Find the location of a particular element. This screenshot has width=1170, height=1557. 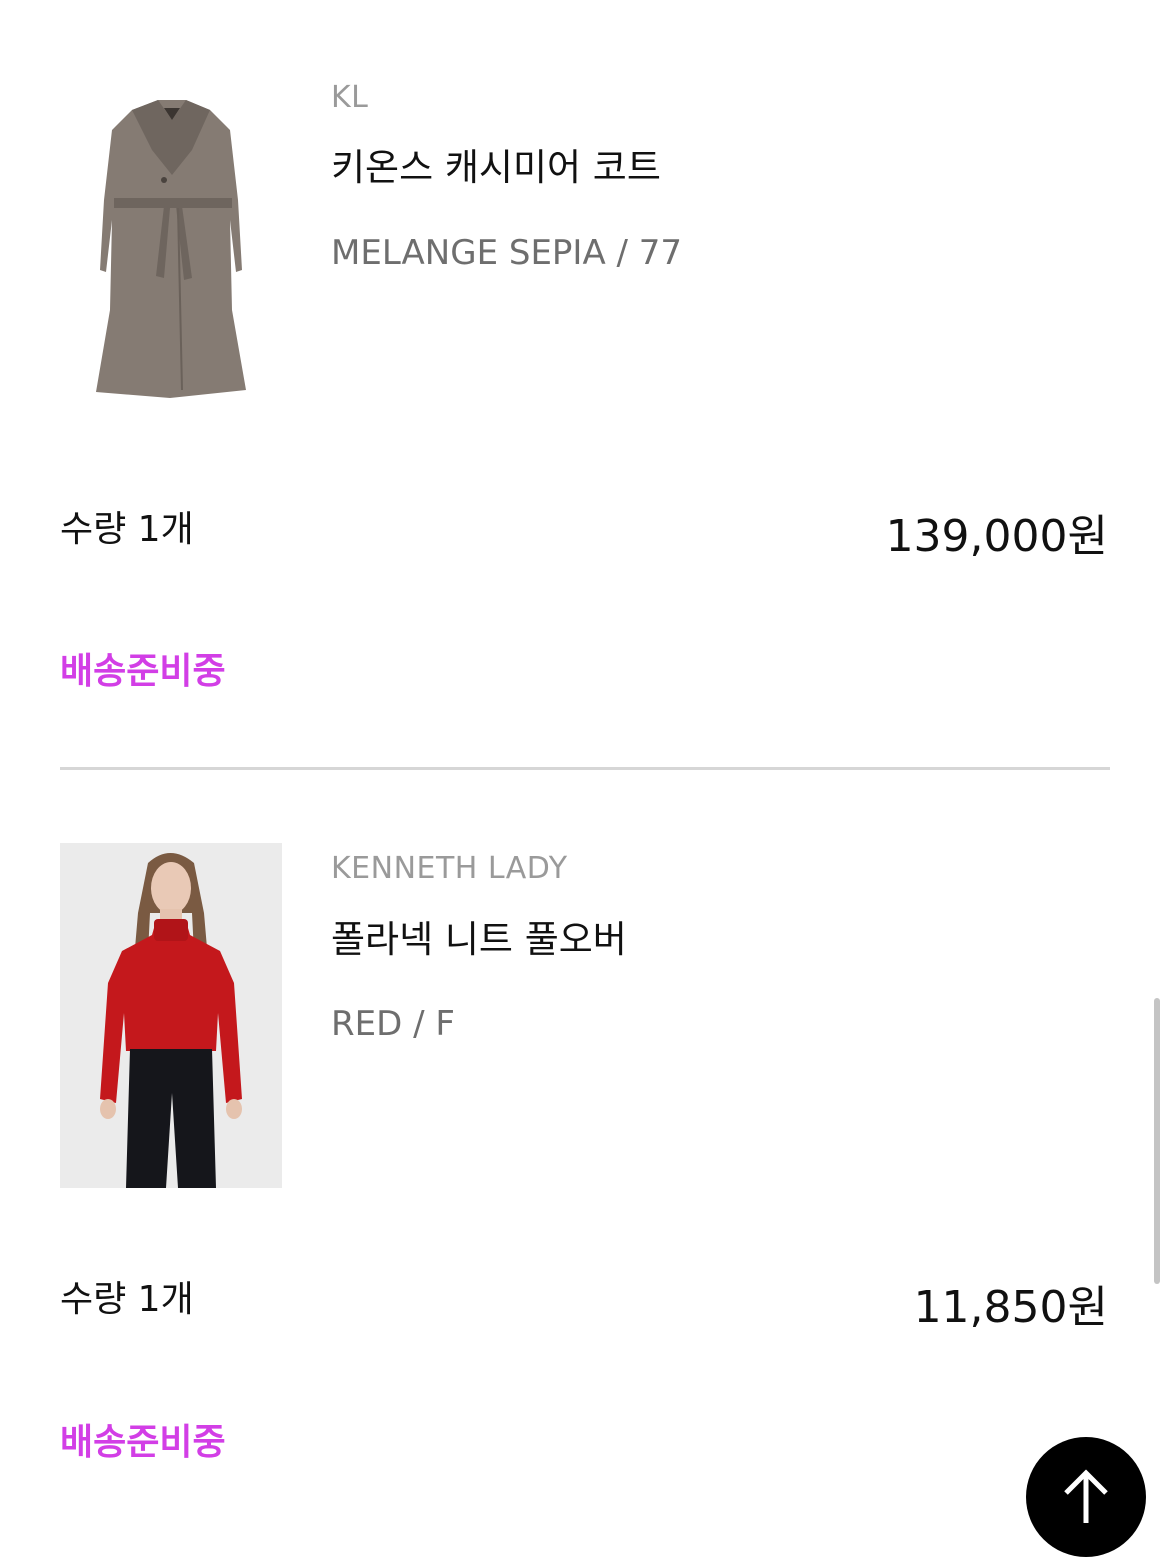

shipping-status: 배송준비중 is located at coordinates (143, 1442).